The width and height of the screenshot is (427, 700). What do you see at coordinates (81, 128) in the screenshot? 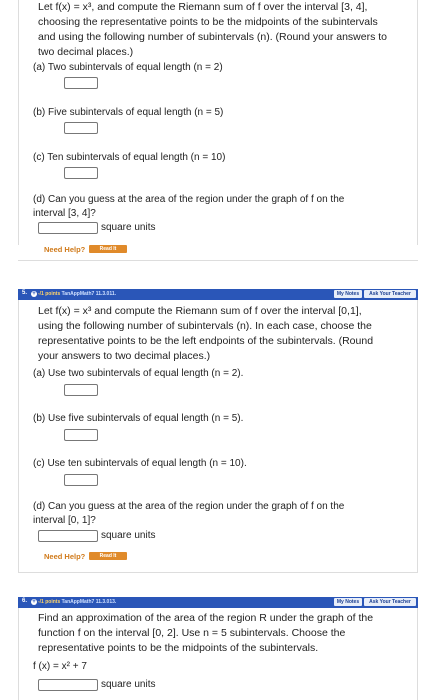
I see `q4-part-b-input` at bounding box center [81, 128].